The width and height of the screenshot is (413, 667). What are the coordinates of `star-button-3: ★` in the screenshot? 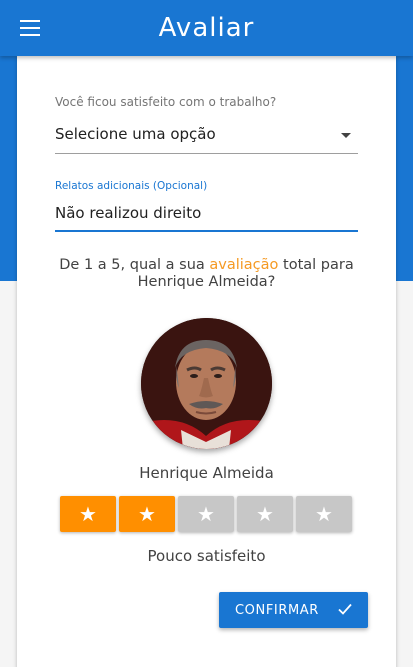 It's located at (206, 514).